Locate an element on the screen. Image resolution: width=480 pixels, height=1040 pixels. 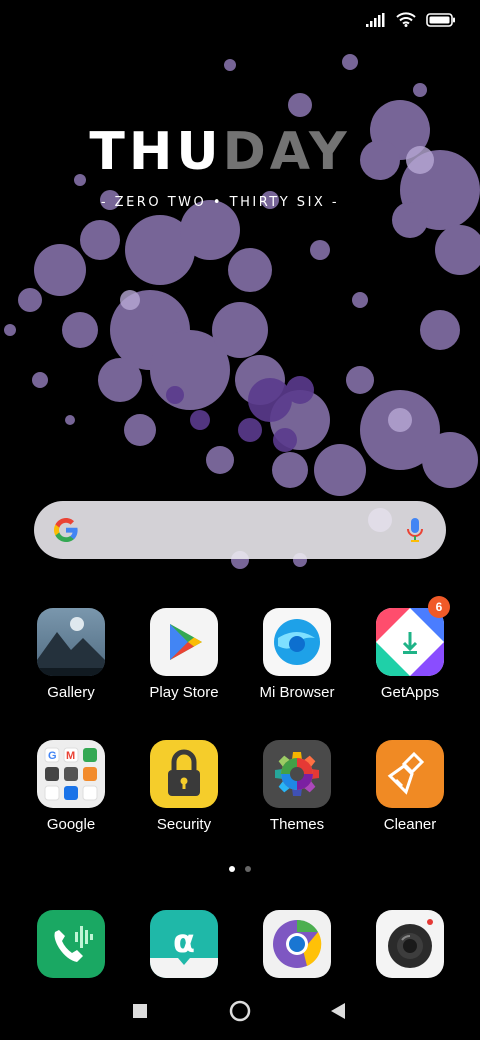
chrome-icon is located at coordinates (297, 944).